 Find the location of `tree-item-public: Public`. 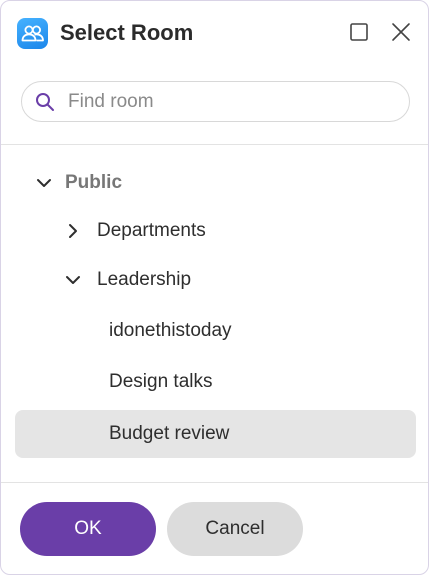

tree-item-public: Public is located at coordinates (215, 183).